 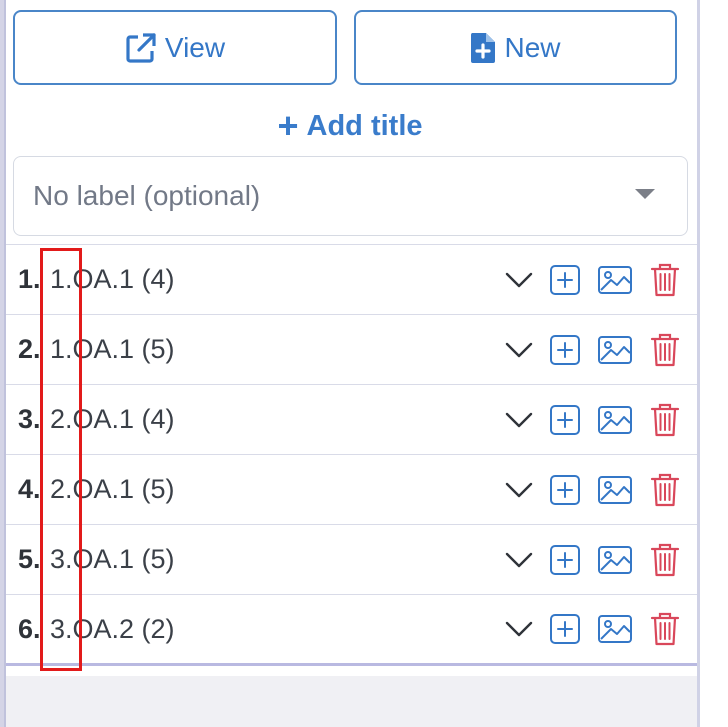 What do you see at coordinates (29, 349) in the screenshot?
I see `item-number: 2.` at bounding box center [29, 349].